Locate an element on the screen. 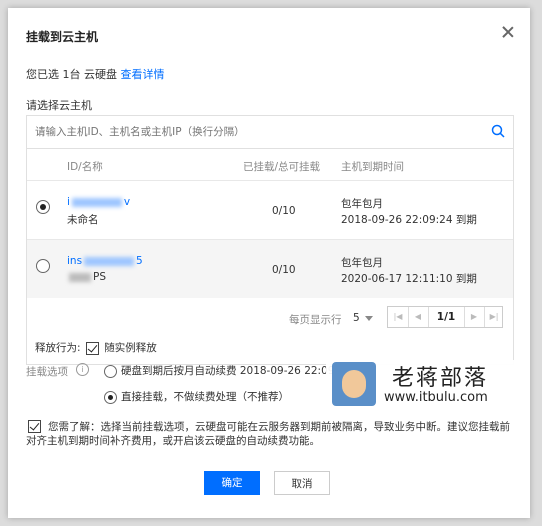 The height and width of the screenshot is (526, 542). search-bar is located at coordinates (270, 132).